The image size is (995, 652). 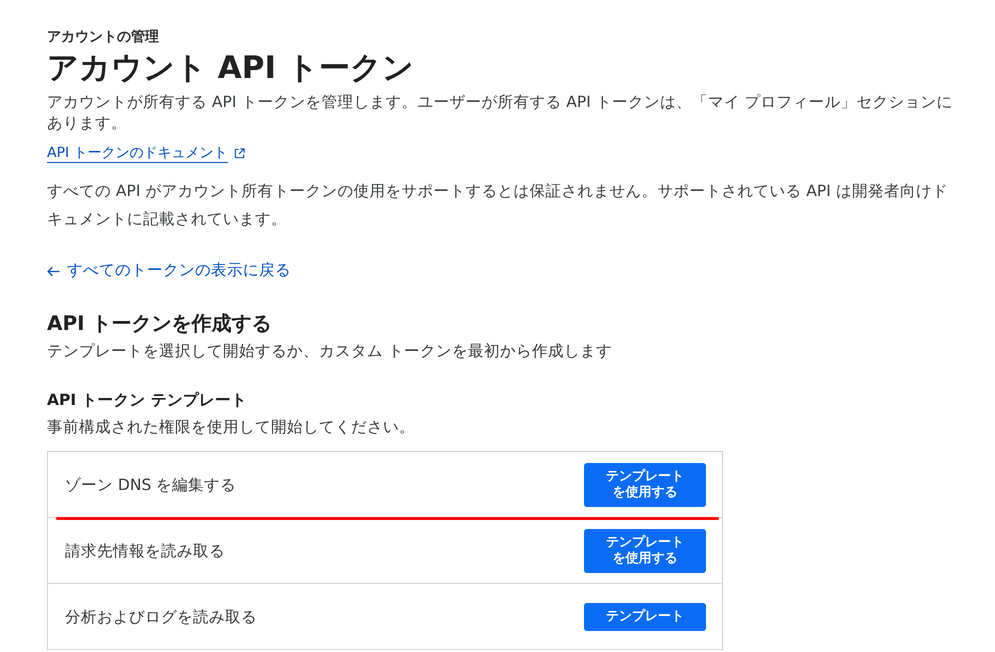 What do you see at coordinates (231, 427) in the screenshot?
I see `templates-subtitle: 事前構成された権限を使用して開始してください。` at bounding box center [231, 427].